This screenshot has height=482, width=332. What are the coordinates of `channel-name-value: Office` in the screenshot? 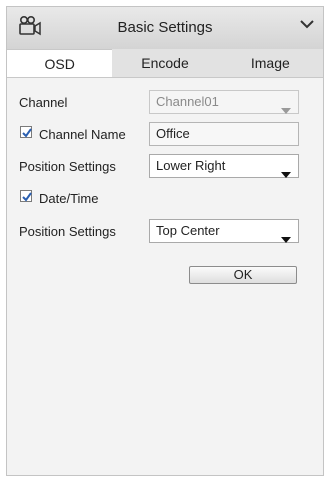 It's located at (173, 133).